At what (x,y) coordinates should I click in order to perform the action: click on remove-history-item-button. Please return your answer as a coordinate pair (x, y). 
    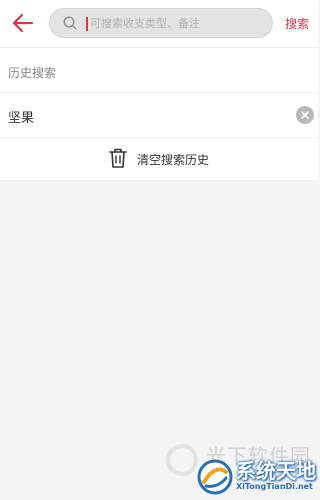
    Looking at the image, I should click on (305, 115).